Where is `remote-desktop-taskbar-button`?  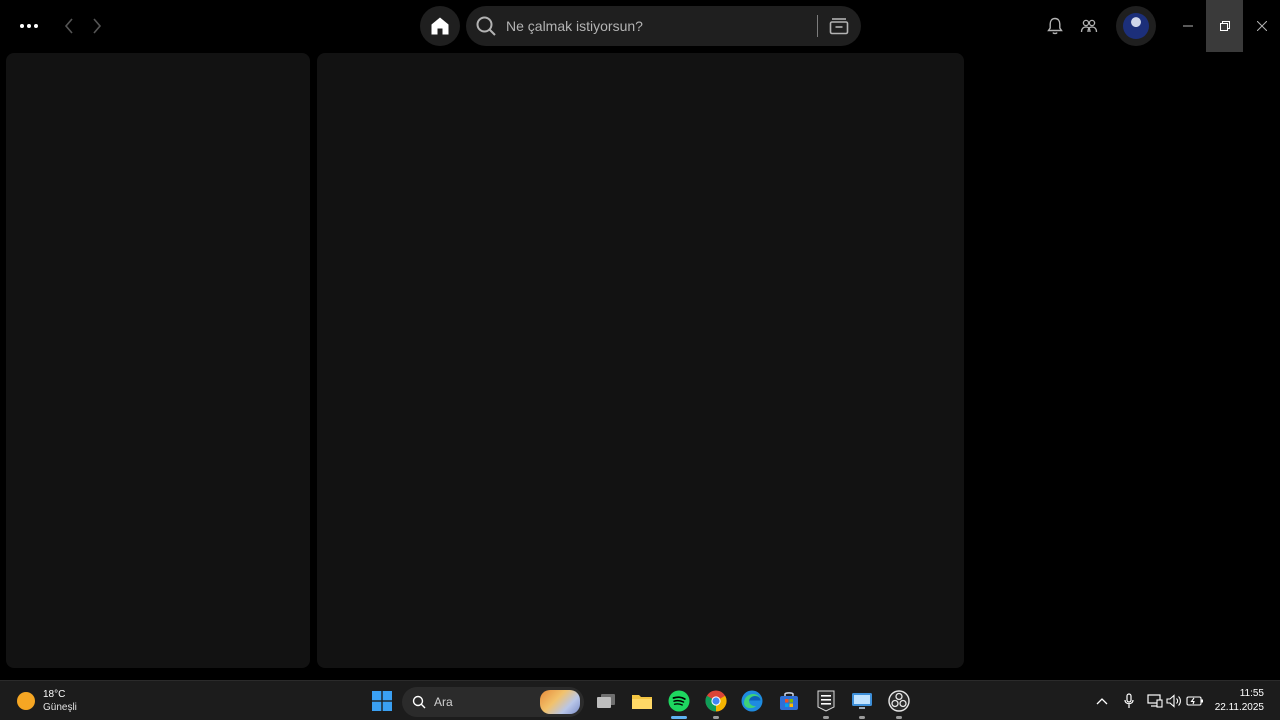
remote-desktop-taskbar-button is located at coordinates (862, 703).